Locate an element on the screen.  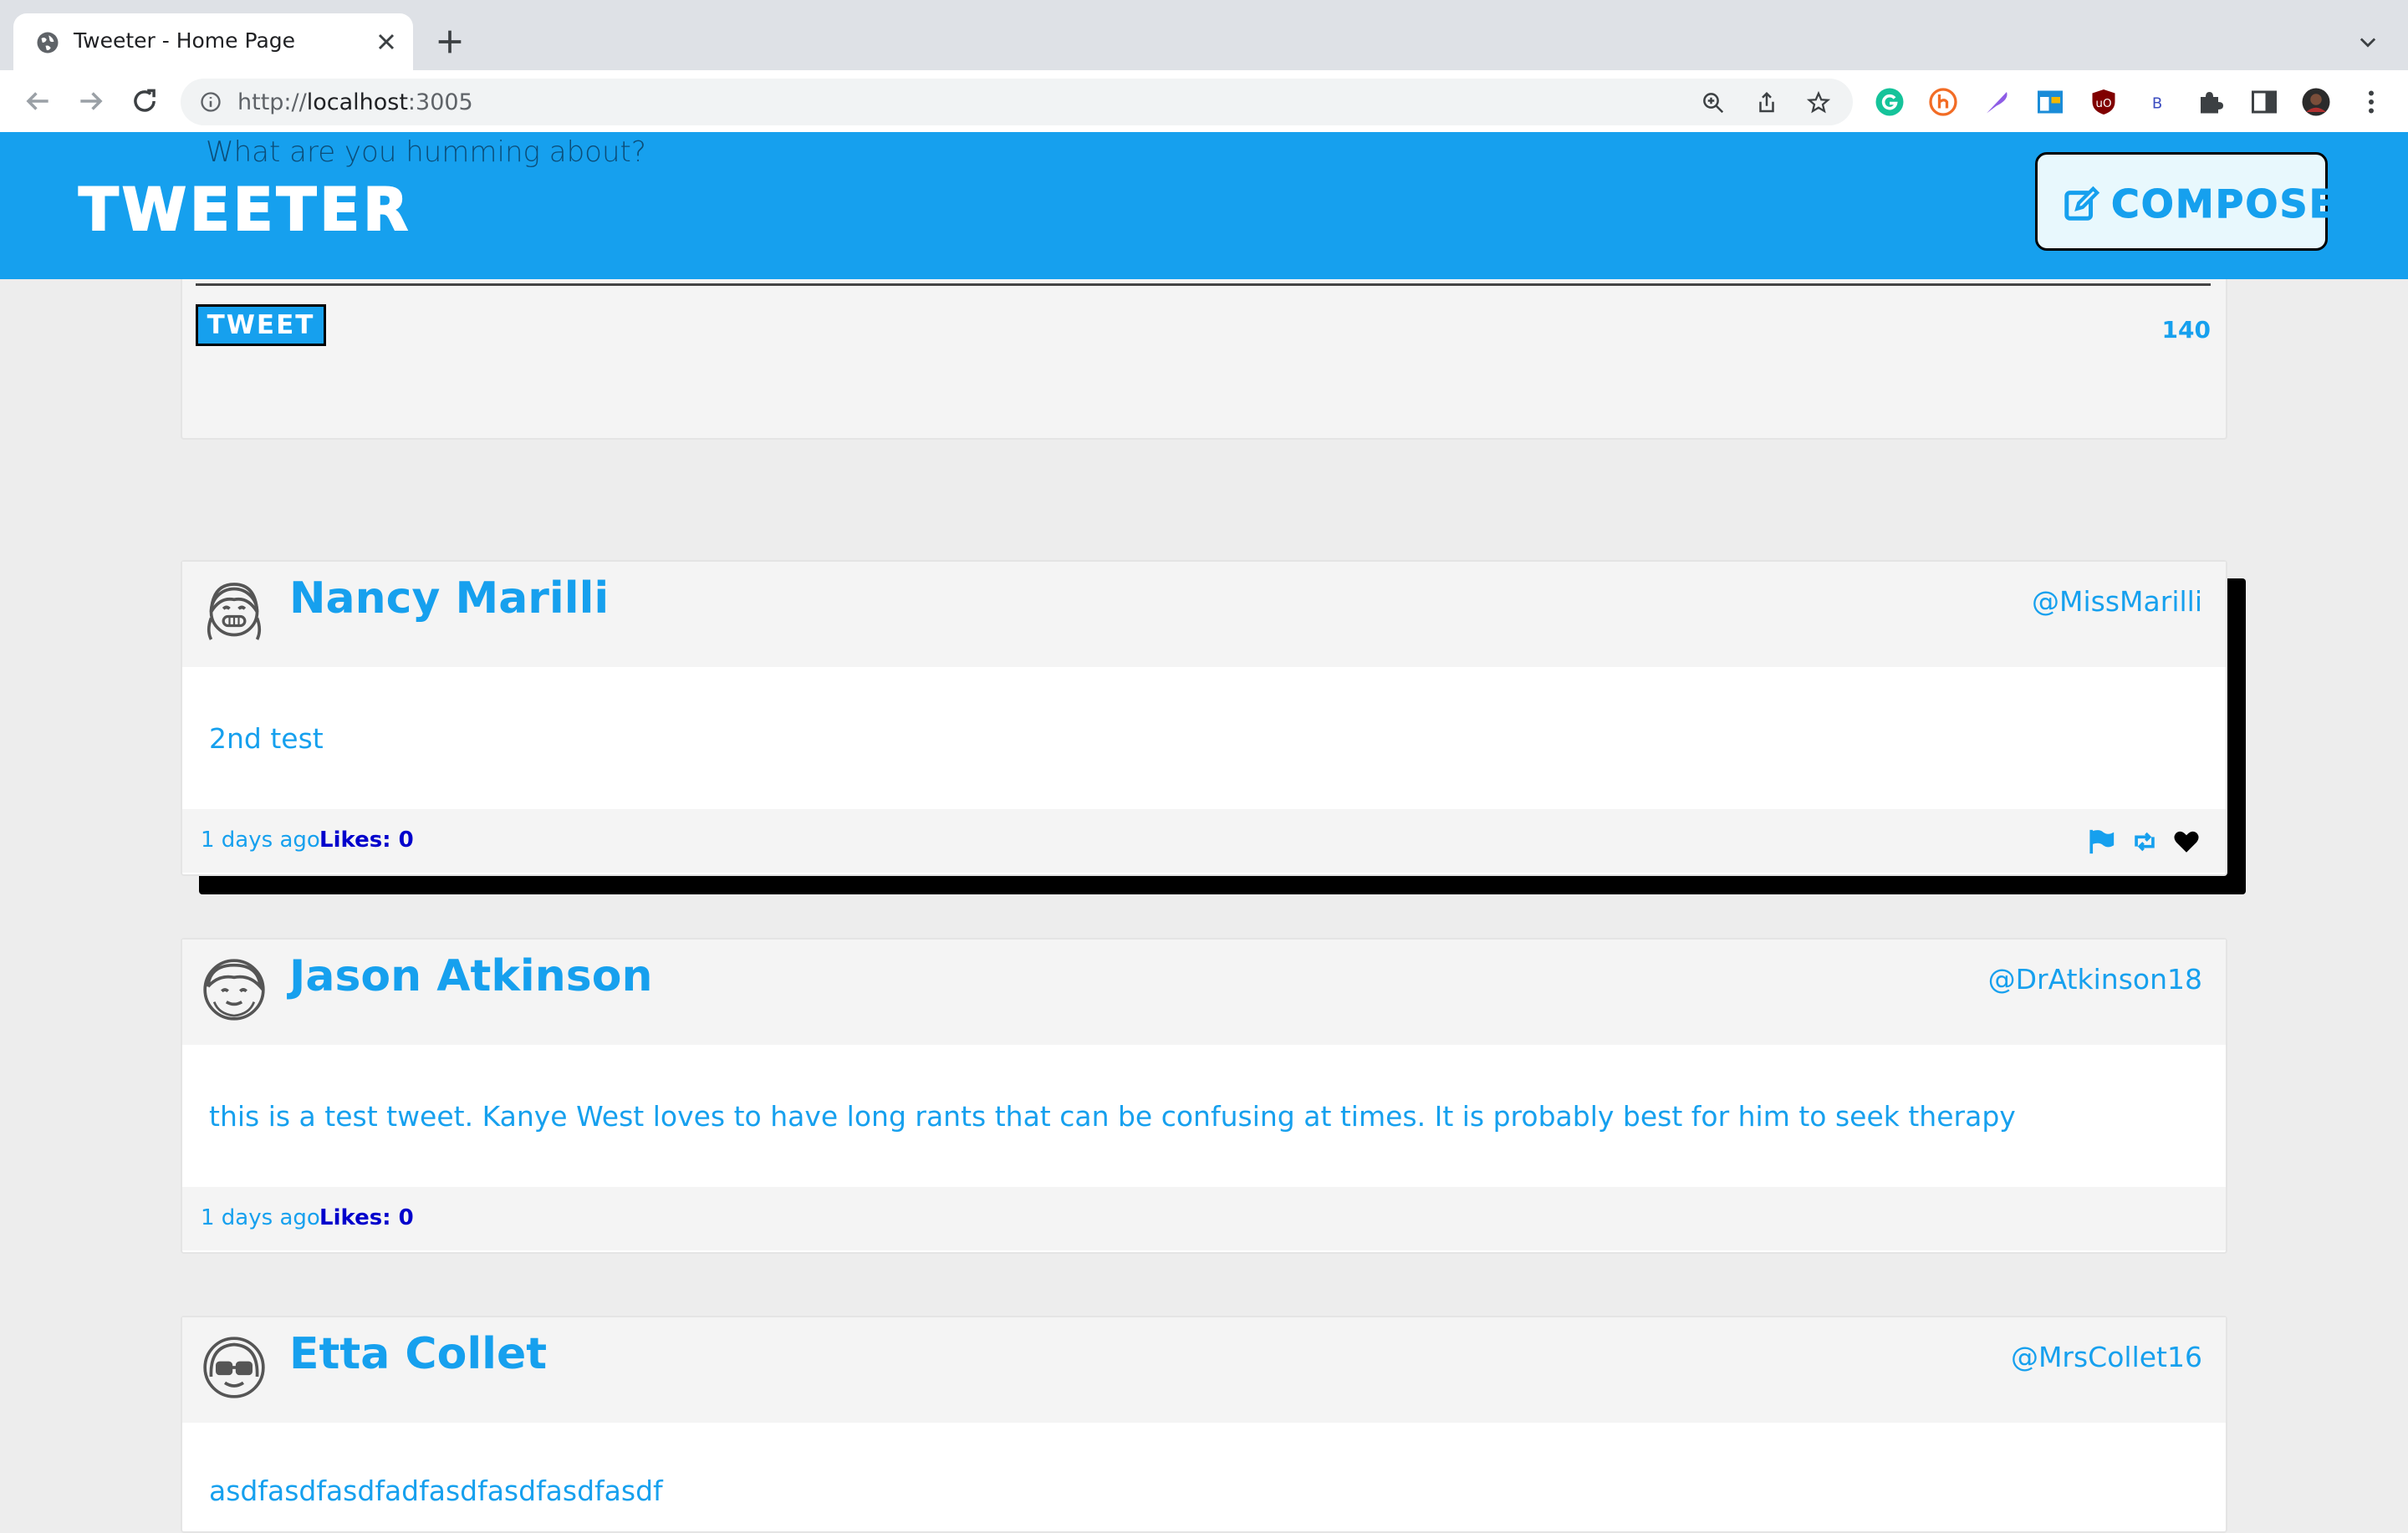
share-icon is located at coordinates (1767, 102).